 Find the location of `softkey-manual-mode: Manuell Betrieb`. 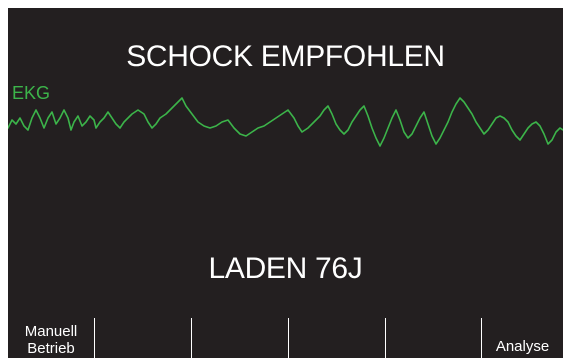

softkey-manual-mode: Manuell Betrieb is located at coordinates (51, 338).